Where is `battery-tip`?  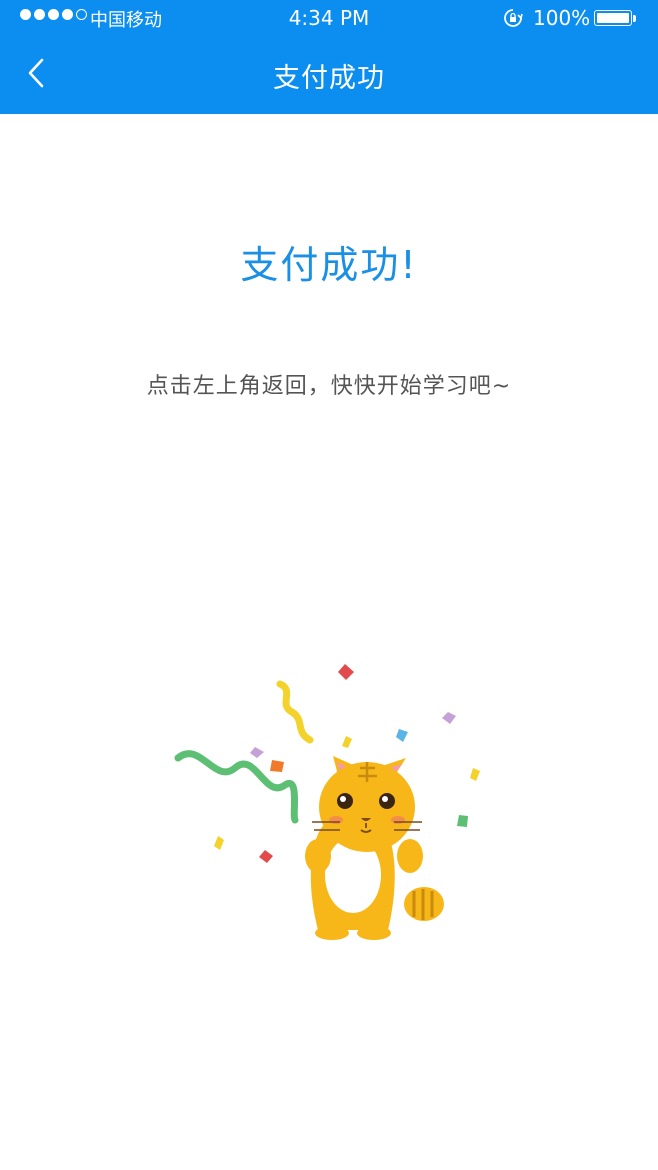 battery-tip is located at coordinates (634, 18).